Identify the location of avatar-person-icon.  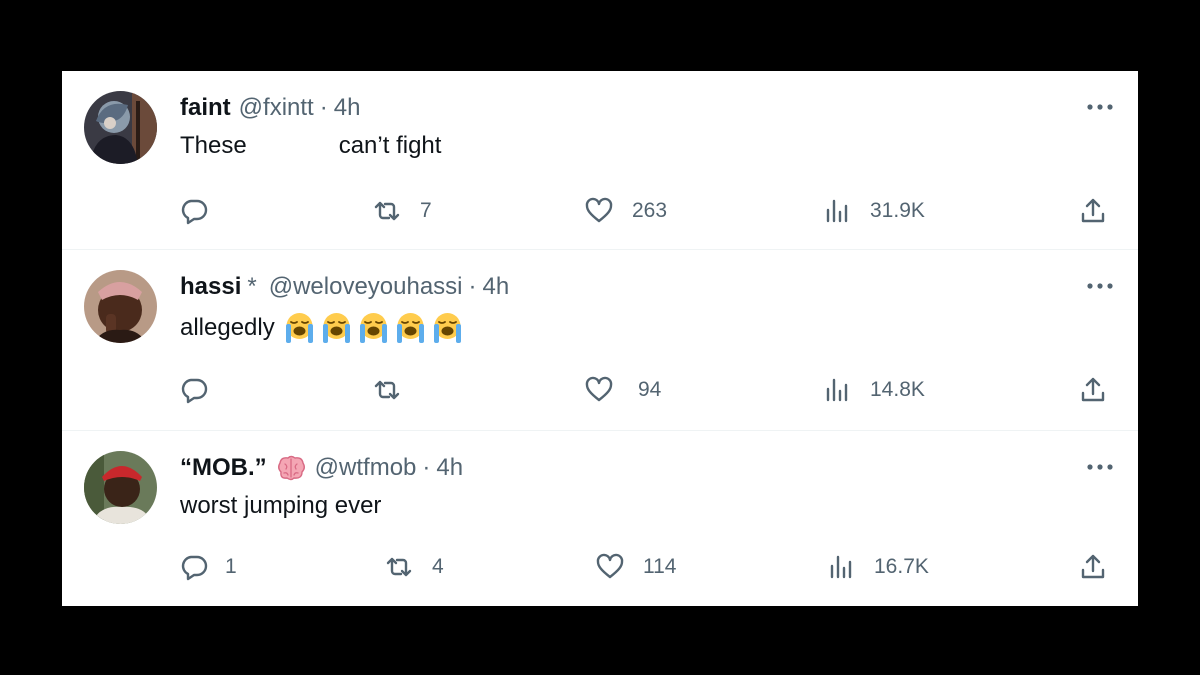
(120, 306).